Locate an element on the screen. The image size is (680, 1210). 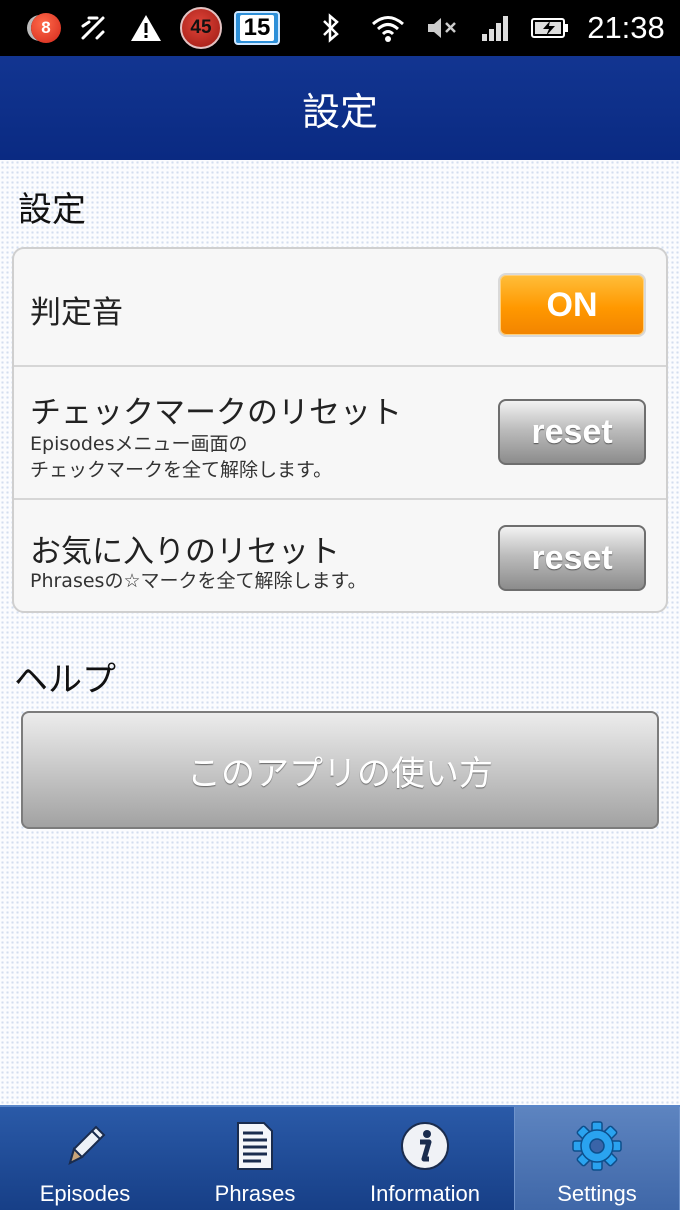
tab-episodes-label: Episodes is located at coordinates (85, 1193).